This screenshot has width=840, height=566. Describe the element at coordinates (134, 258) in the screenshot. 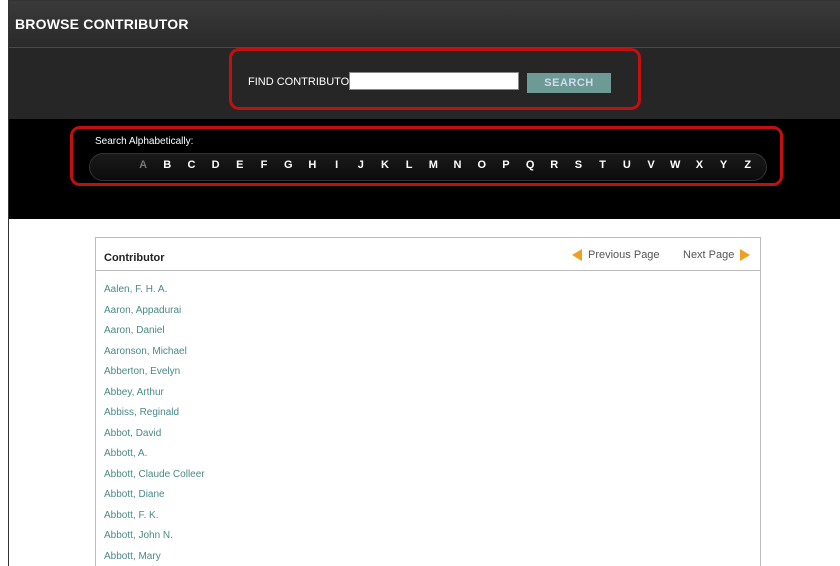

I see `panel-title: Contributor` at that location.